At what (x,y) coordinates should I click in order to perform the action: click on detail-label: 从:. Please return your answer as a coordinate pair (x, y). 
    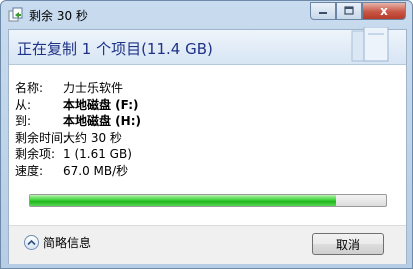
    Looking at the image, I should click on (23, 104).